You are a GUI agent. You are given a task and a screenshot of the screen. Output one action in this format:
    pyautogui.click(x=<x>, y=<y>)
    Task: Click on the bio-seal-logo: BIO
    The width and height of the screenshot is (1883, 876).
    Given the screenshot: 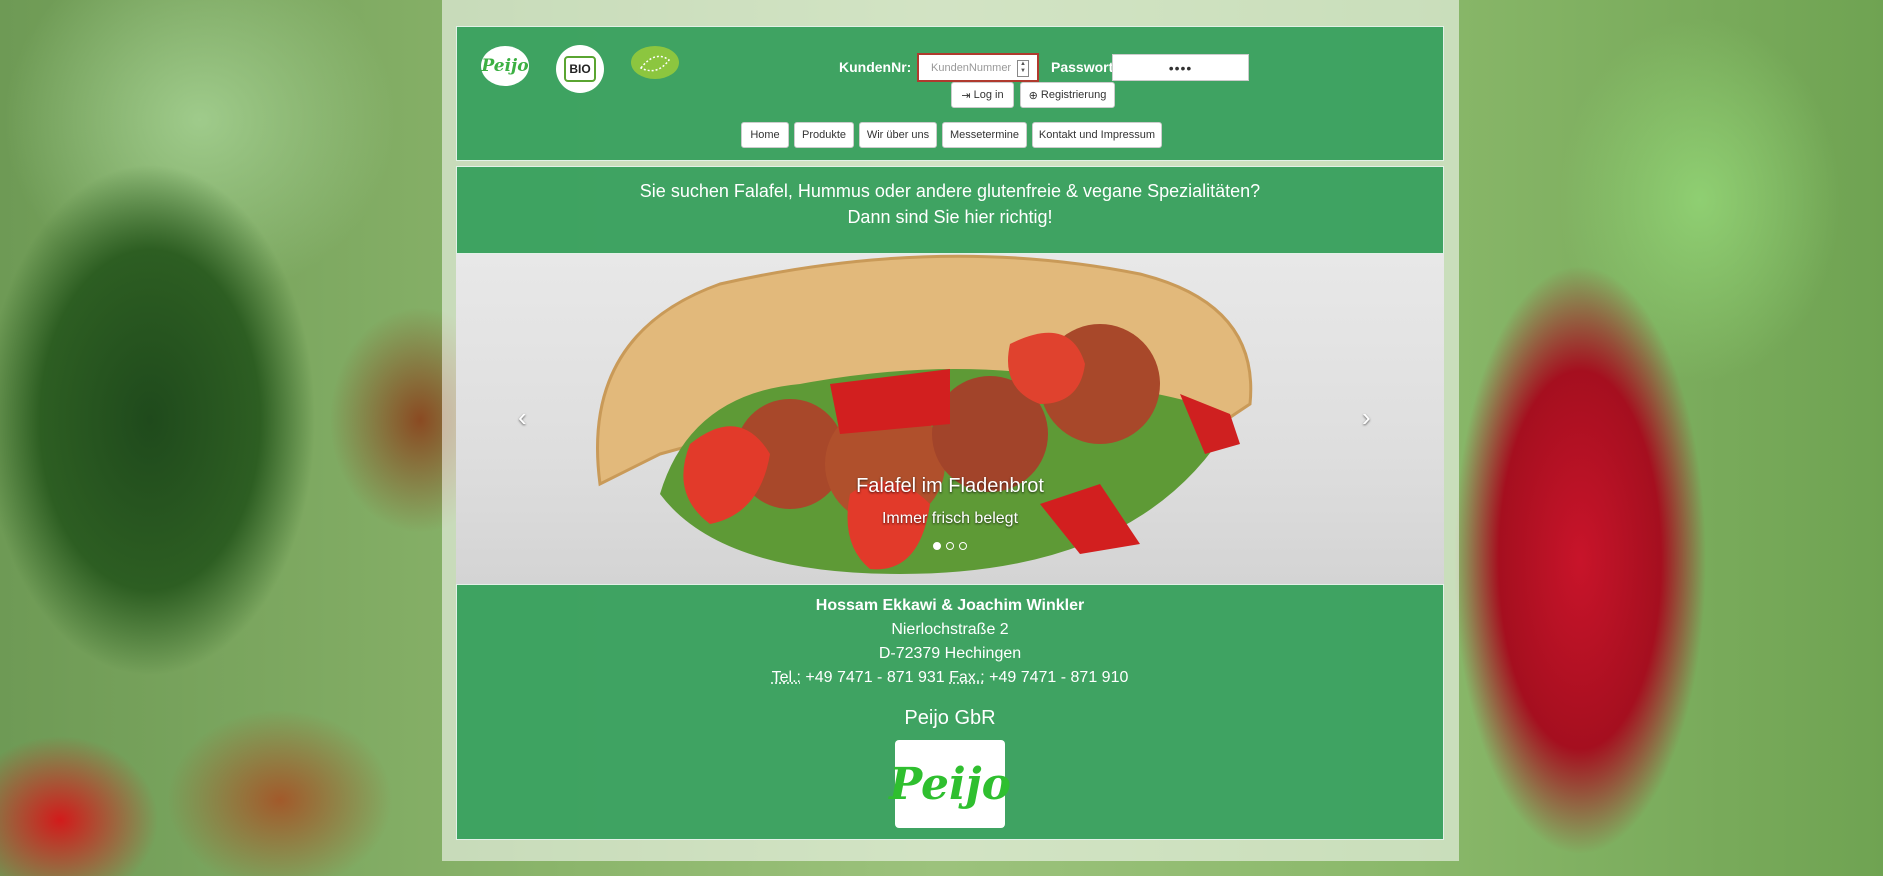 What is the action you would take?
    pyautogui.click(x=580, y=69)
    